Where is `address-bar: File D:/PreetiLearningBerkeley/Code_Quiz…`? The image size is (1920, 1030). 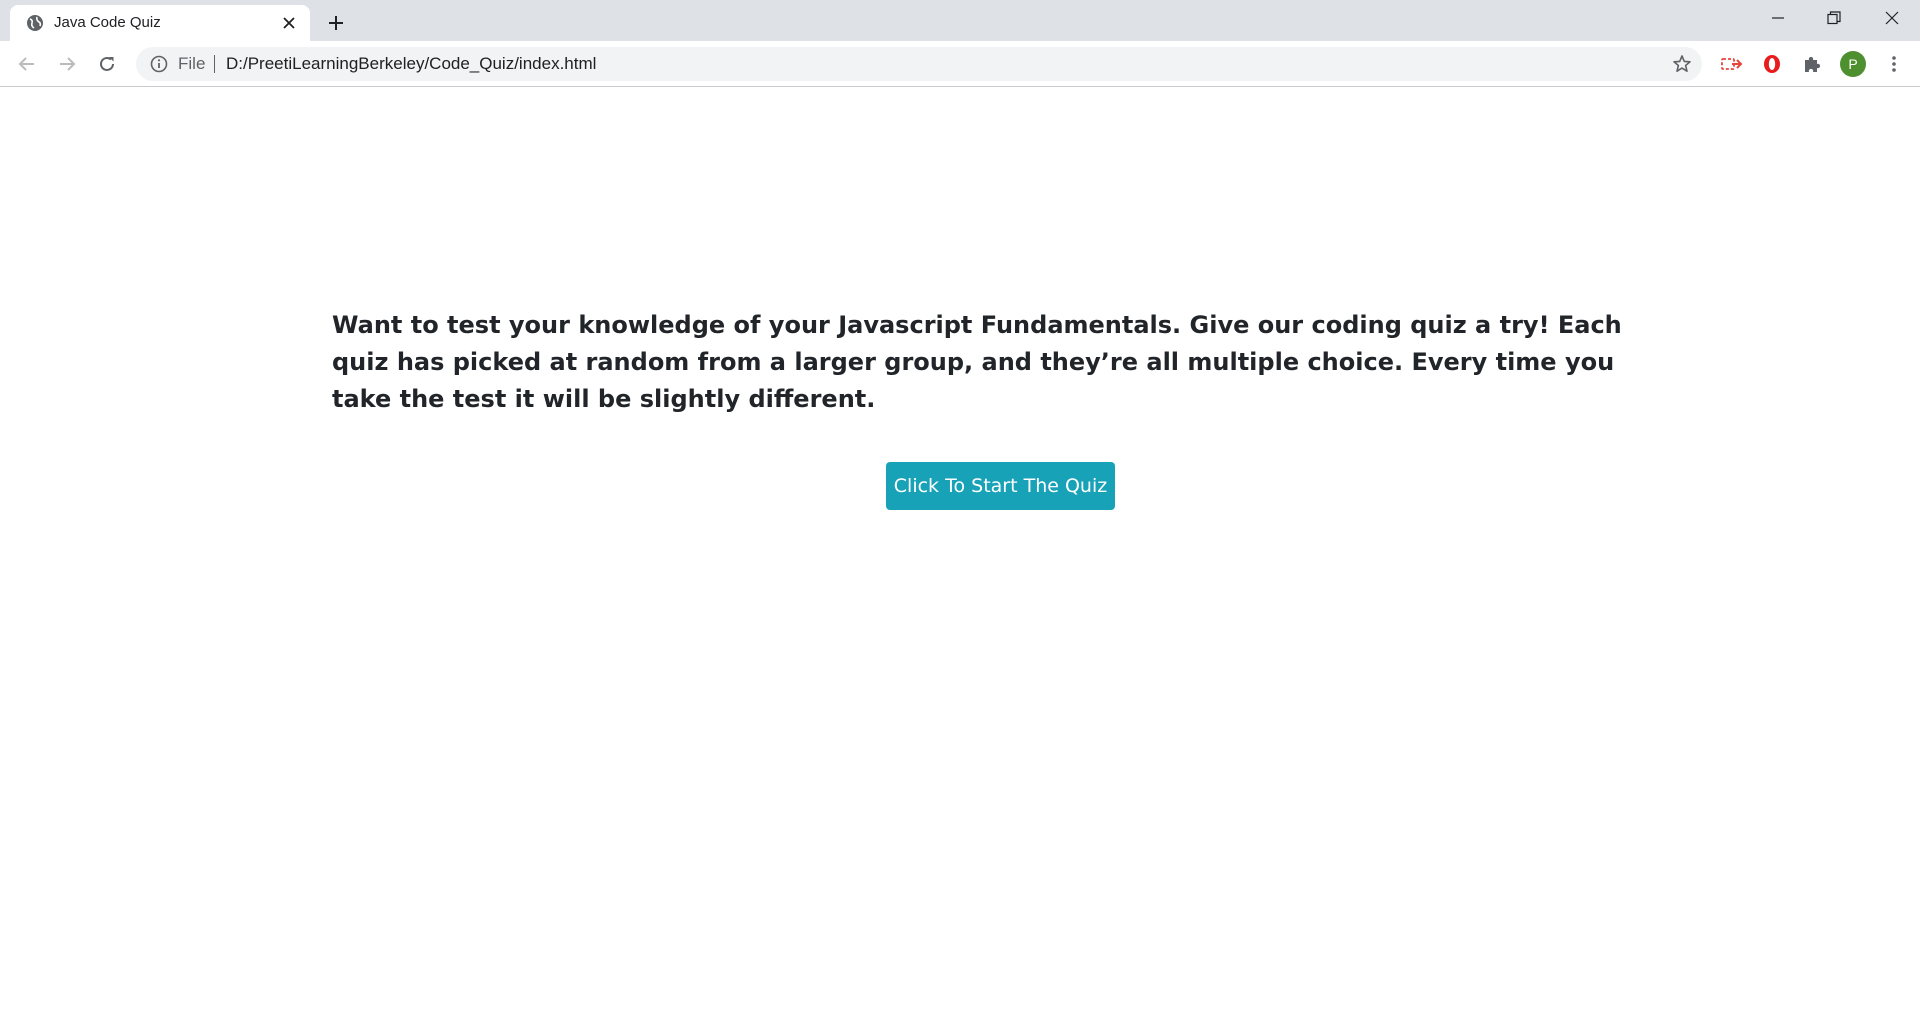
address-bar: File D:/PreetiLearningBerkeley/Code_Quiz… is located at coordinates (919, 64).